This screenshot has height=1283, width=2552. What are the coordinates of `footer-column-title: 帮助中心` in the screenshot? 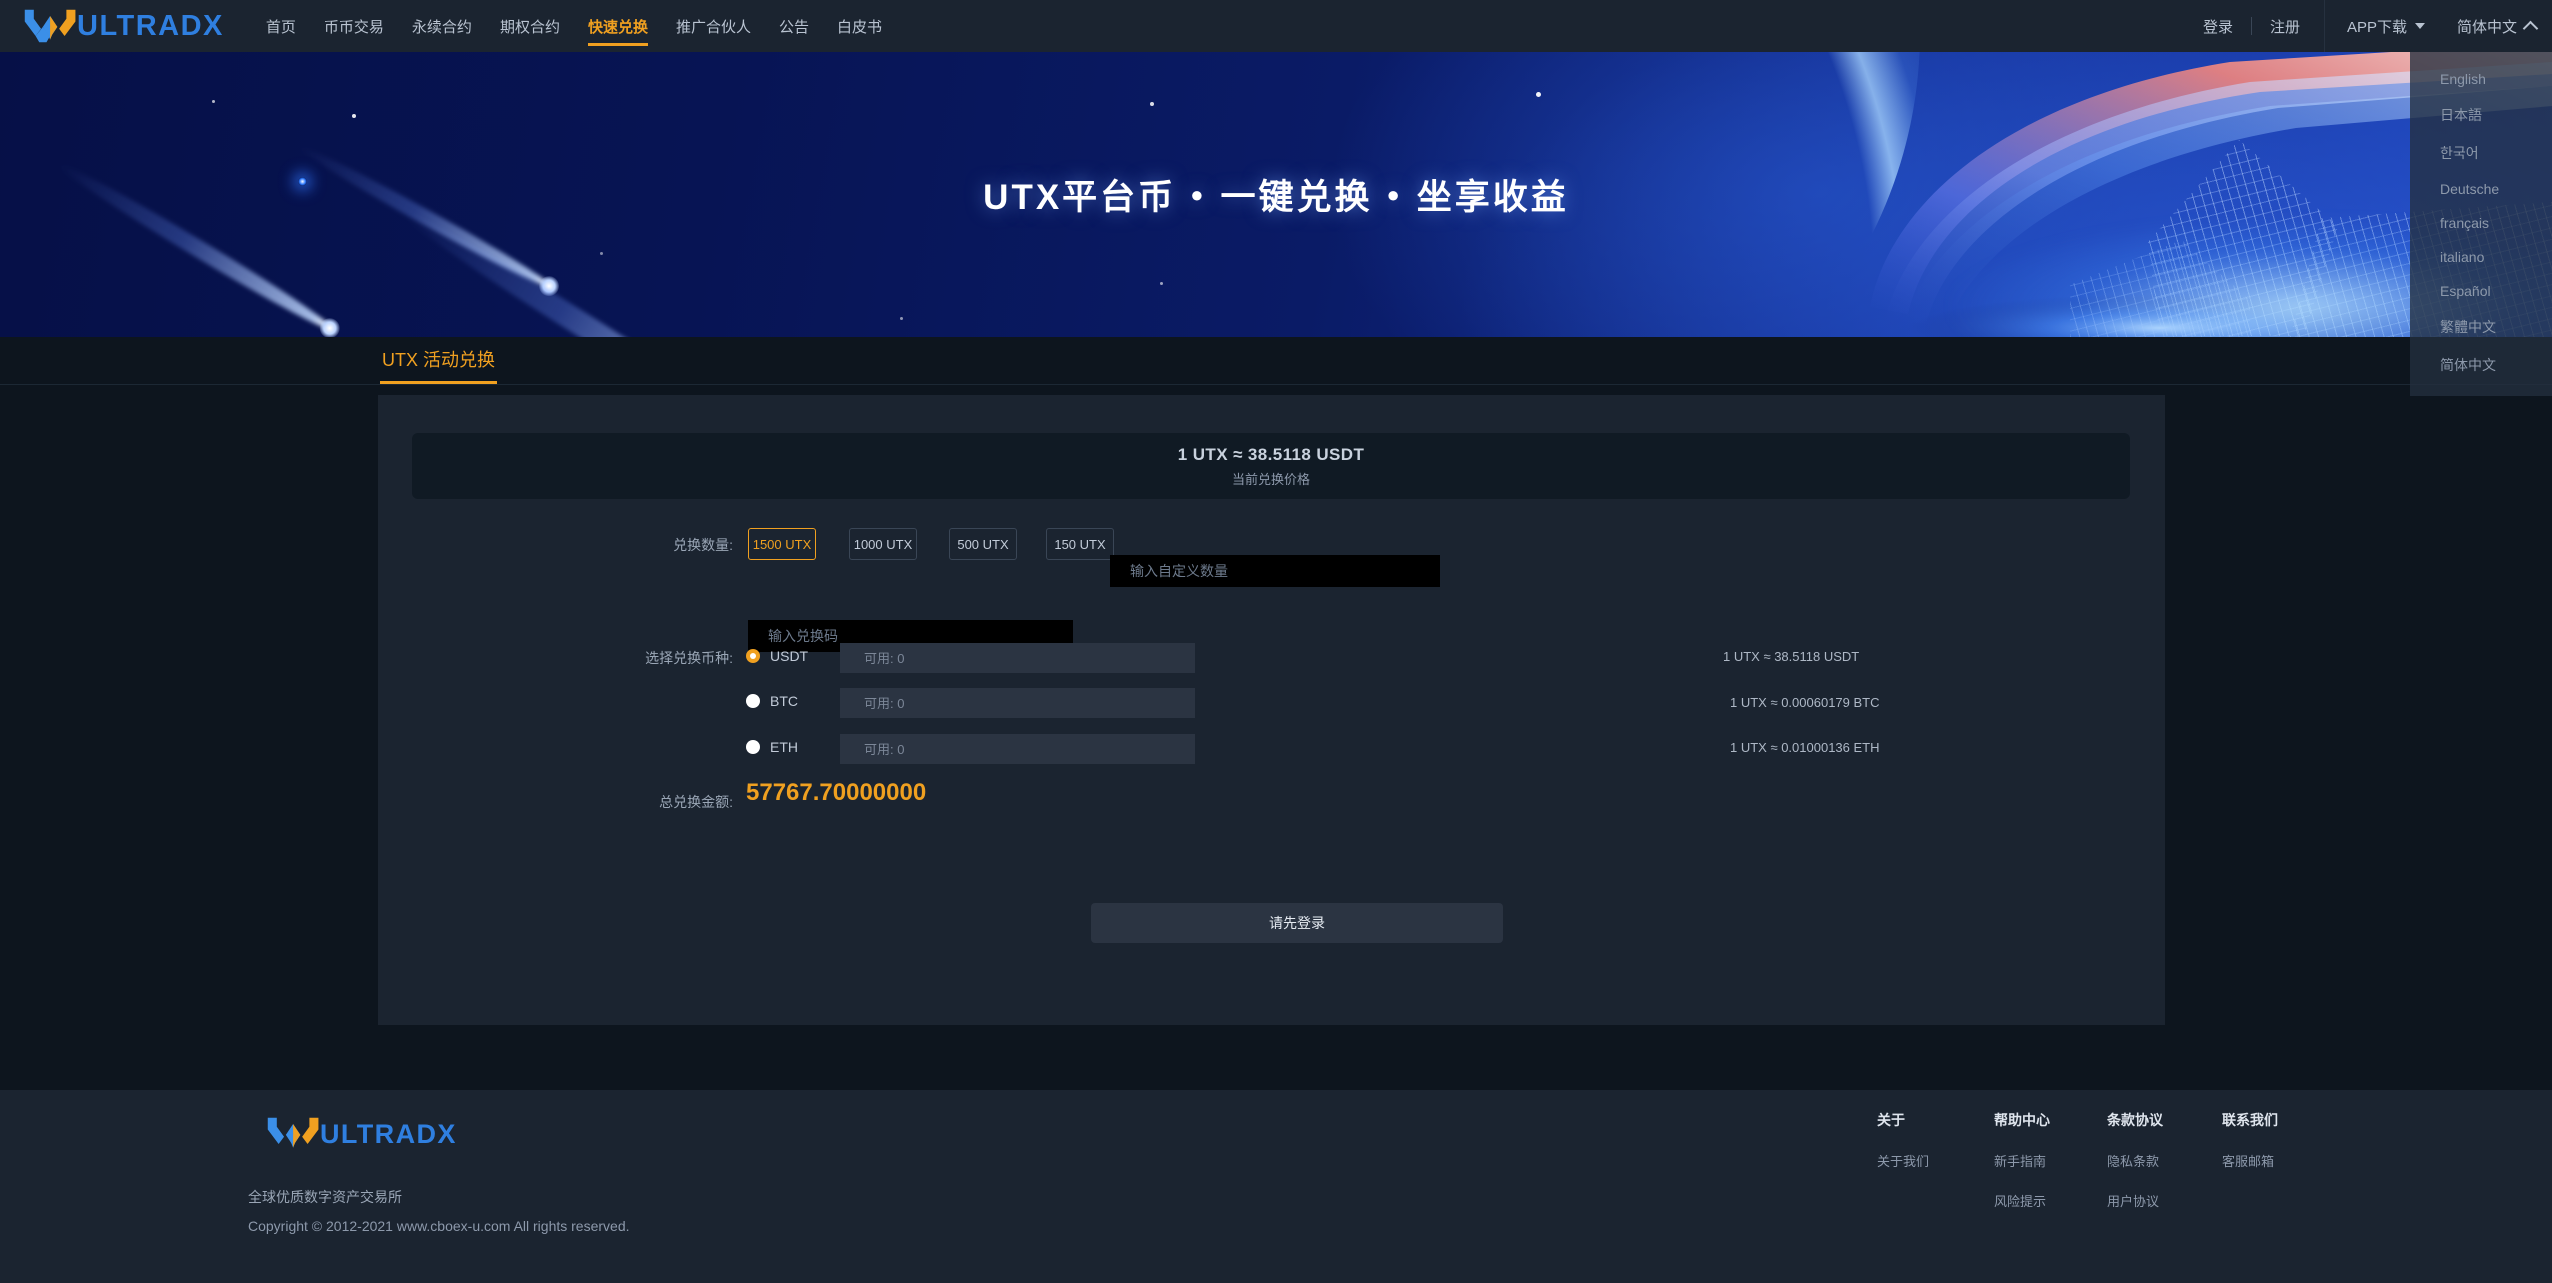 It's located at (2022, 1120).